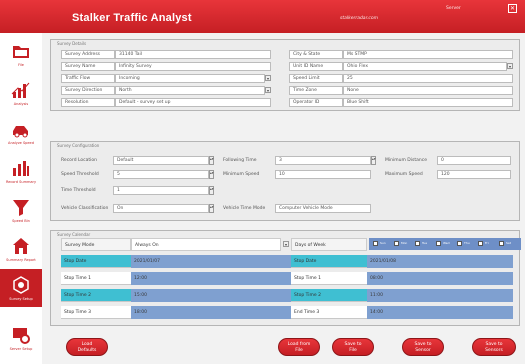 Image resolution: width=525 pixels, height=364 pixels. What do you see at coordinates (501, 243) in the screenshot?
I see `day-checkbox-sat` at bounding box center [501, 243].